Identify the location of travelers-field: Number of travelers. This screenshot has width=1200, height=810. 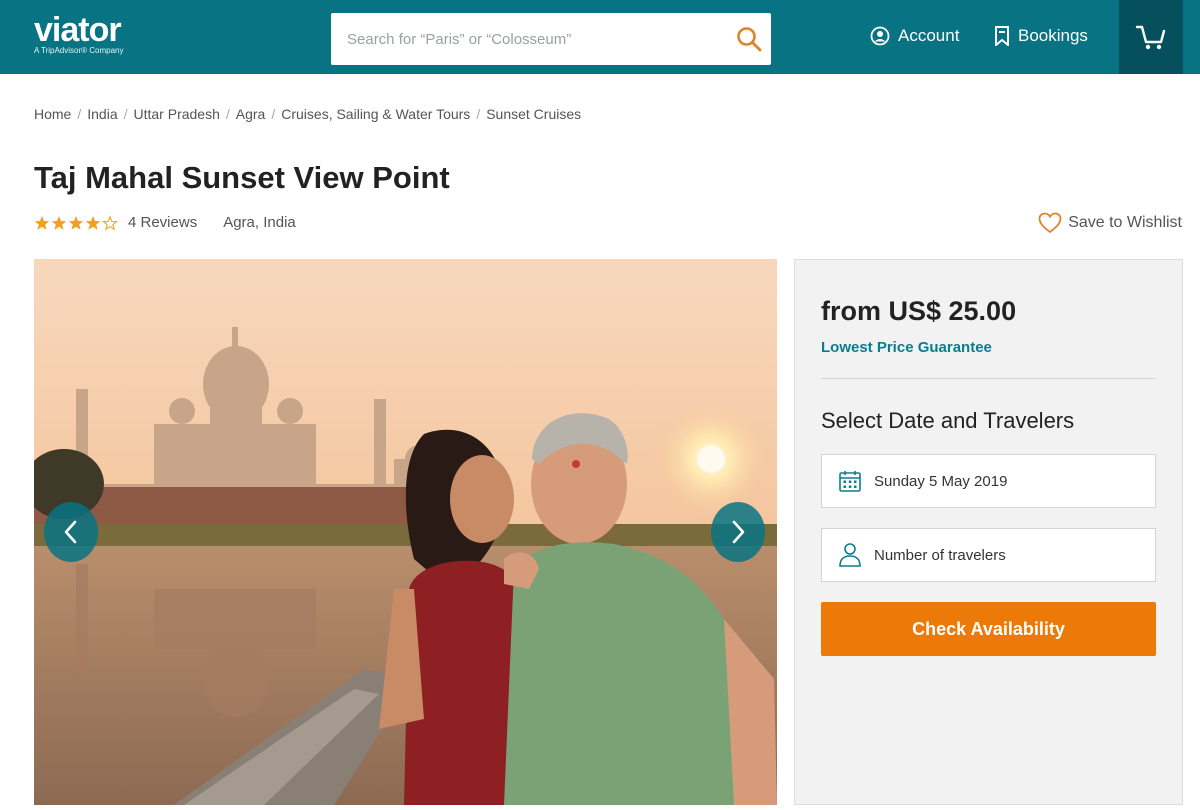
(988, 555).